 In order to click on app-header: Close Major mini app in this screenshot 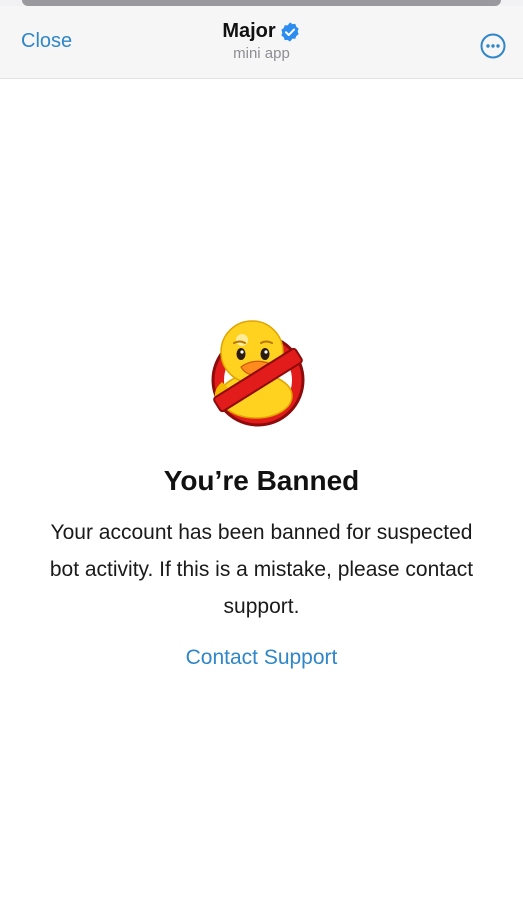, I will do `click(261, 42)`.